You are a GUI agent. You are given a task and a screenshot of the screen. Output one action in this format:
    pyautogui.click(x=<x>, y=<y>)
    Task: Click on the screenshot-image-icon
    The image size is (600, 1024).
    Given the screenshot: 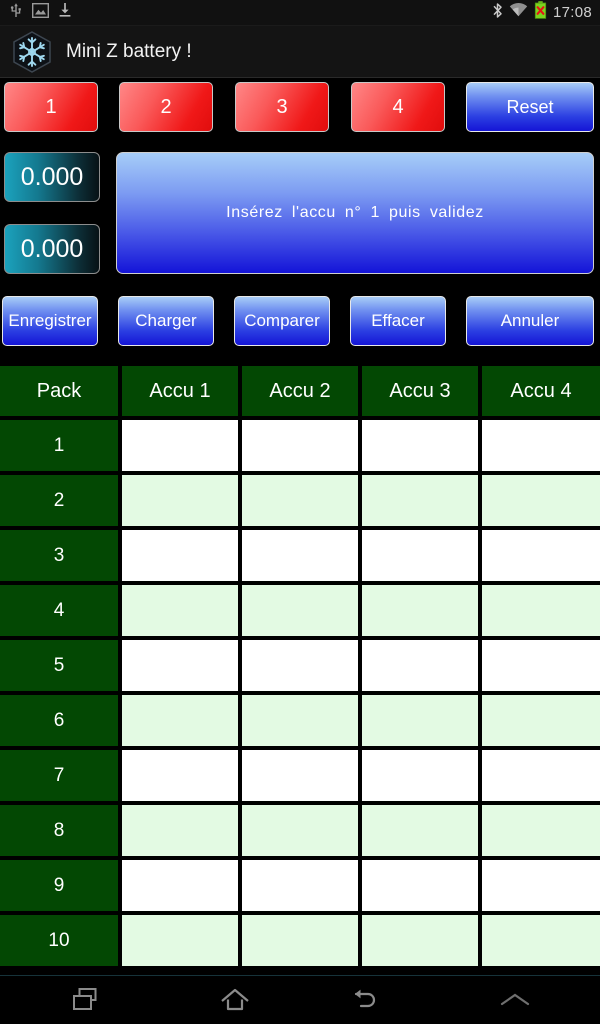 What is the action you would take?
    pyautogui.click(x=40, y=12)
    